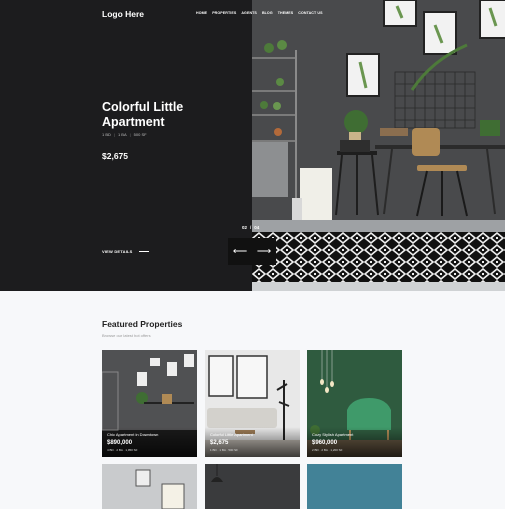 The width and height of the screenshot is (505, 509). Describe the element at coordinates (245, 227) in the screenshot. I see `slide-current: 02` at that location.